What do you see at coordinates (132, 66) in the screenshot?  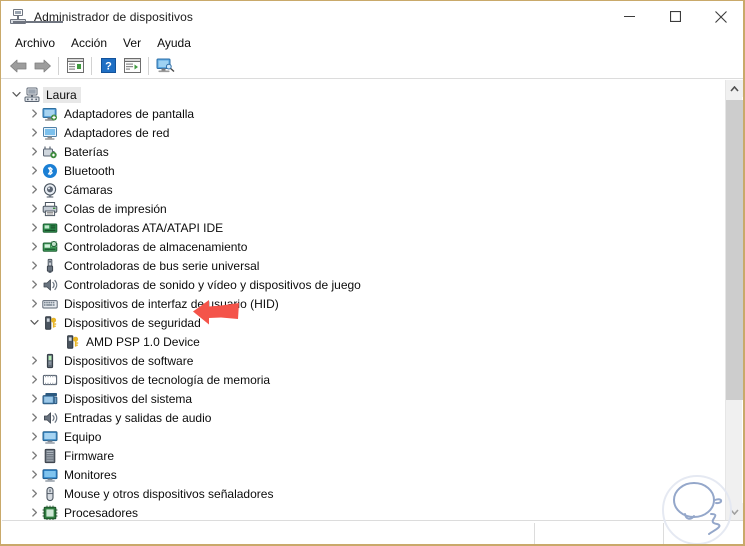 I see `show-hidden-devices-button` at bounding box center [132, 66].